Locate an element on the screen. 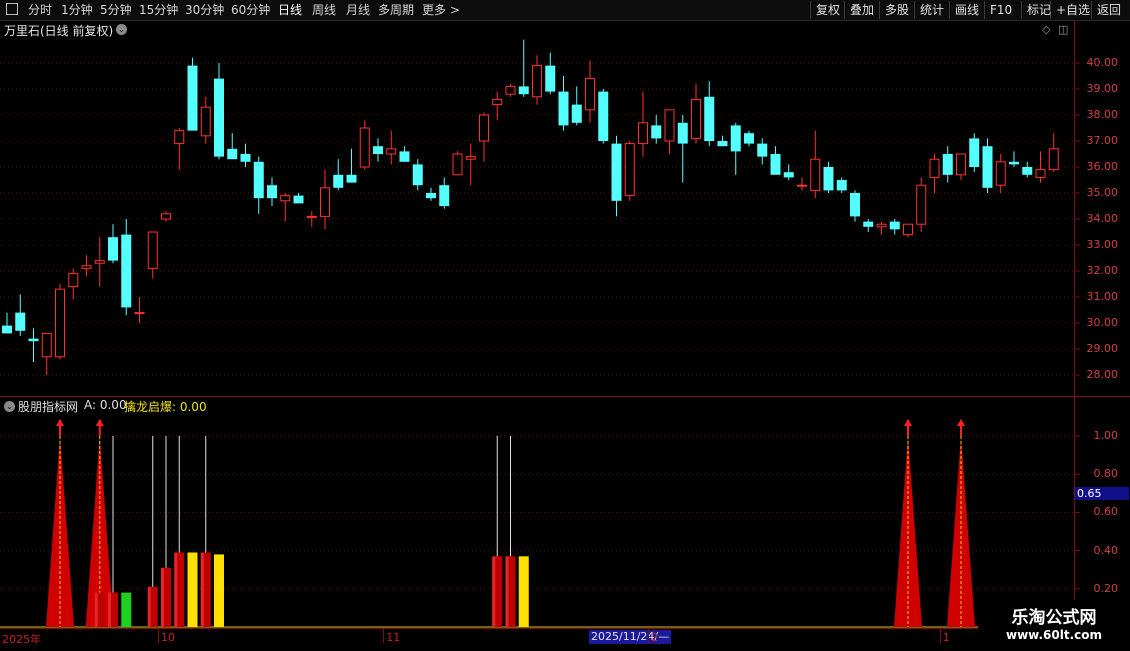 Image resolution: width=1130 pixels, height=651 pixels. indicator-tick-label: 0.80 is located at coordinates (1106, 474).